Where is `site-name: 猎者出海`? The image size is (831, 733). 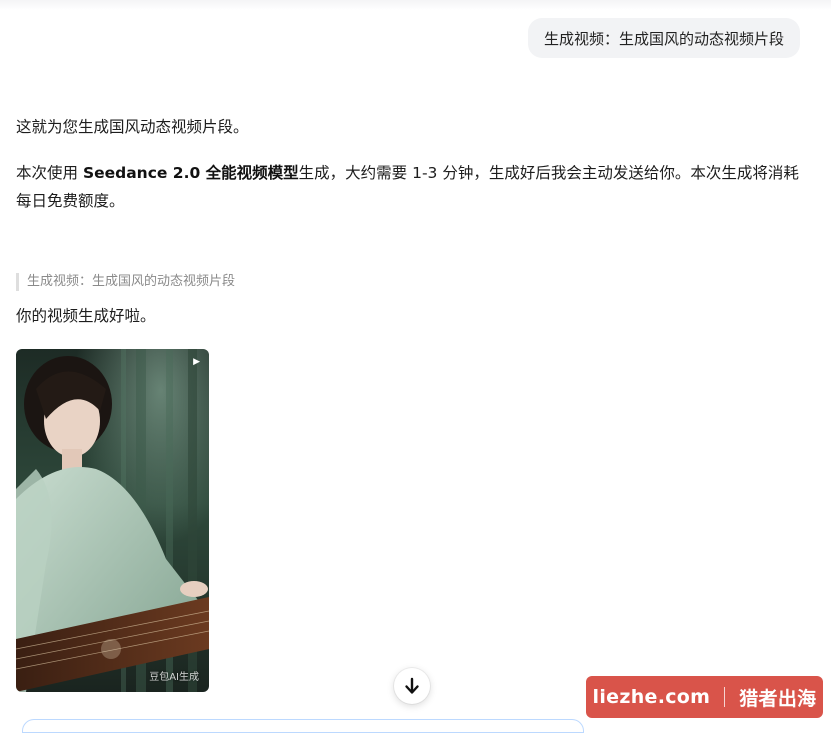
site-name: 猎者出海 is located at coordinates (778, 698).